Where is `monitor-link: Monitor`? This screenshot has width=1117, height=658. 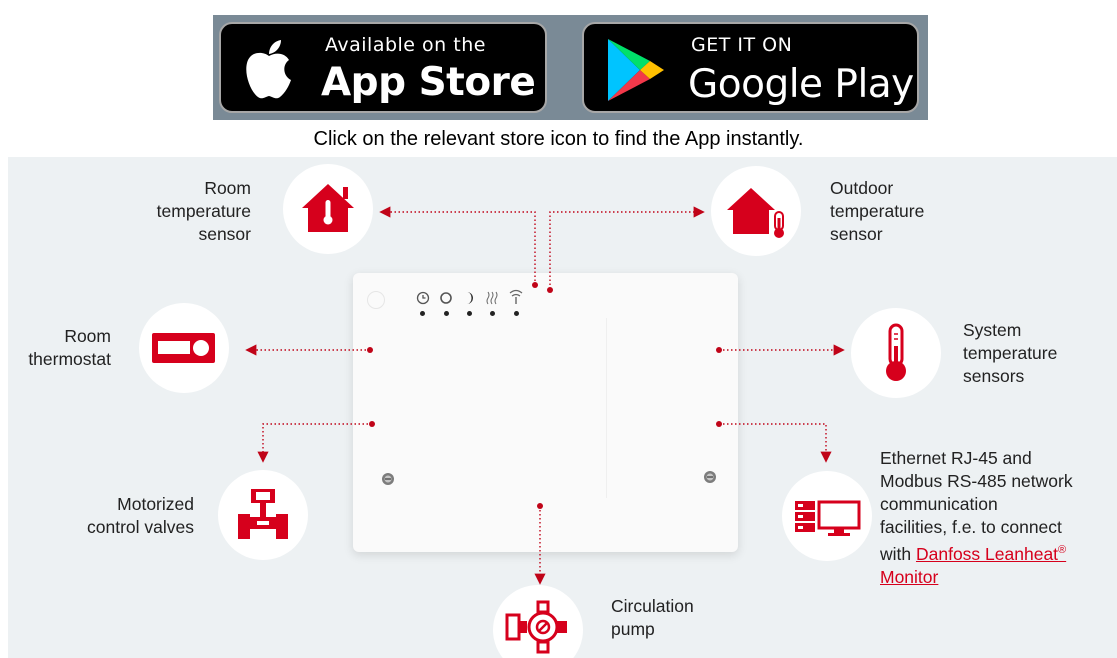
monitor-link: Monitor is located at coordinates (976, 577).